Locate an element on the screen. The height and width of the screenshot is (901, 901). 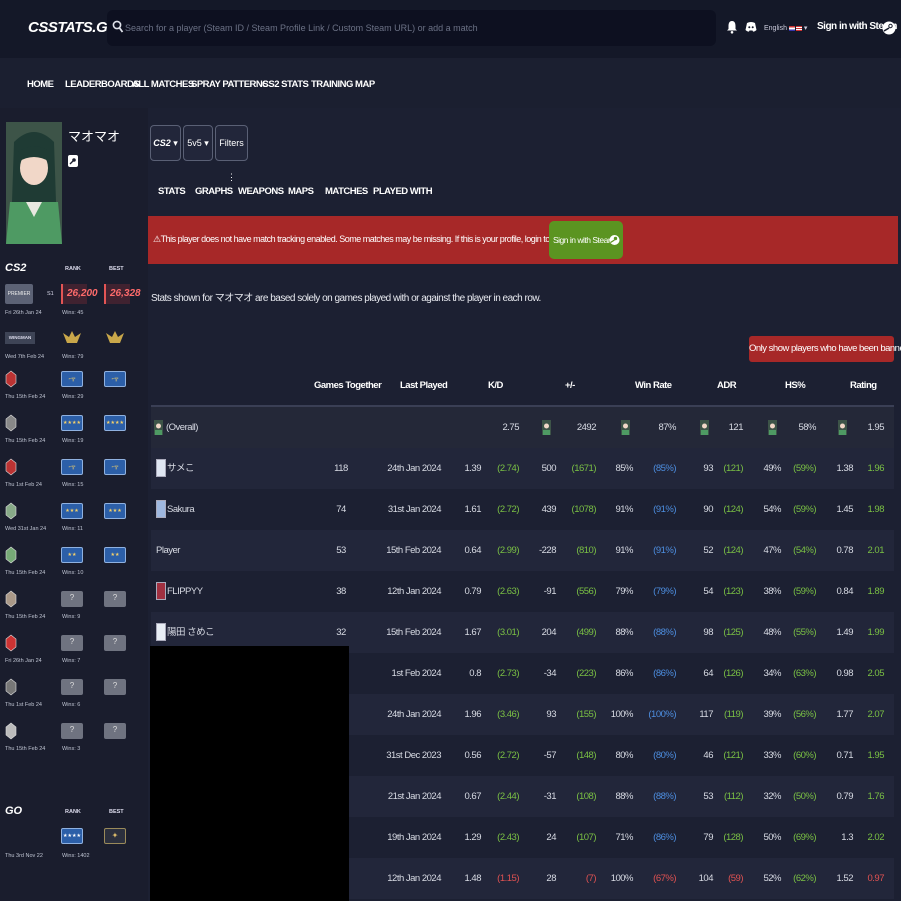
col-rating: Rating is located at coordinates (863, 385).